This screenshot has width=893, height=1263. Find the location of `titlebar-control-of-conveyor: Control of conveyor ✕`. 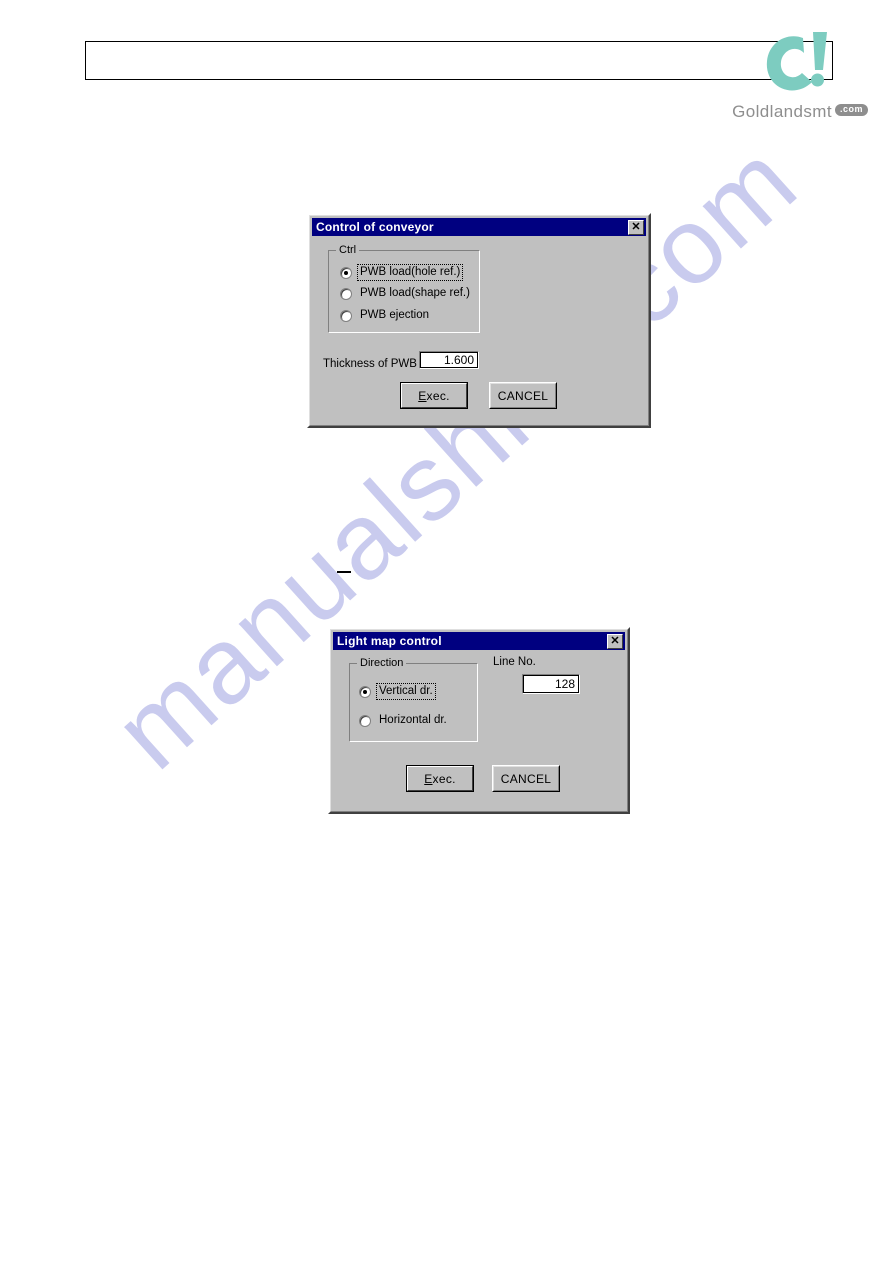

titlebar-control-of-conveyor: Control of conveyor ✕ is located at coordinates (479, 227).